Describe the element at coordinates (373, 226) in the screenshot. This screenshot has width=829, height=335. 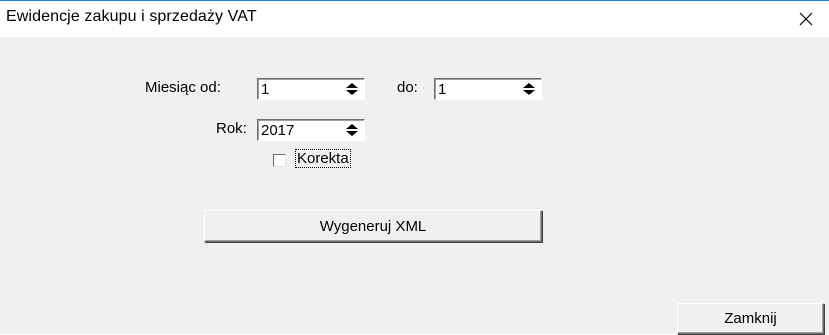
I see `generate-xml-button: Wygeneruj XML` at that location.